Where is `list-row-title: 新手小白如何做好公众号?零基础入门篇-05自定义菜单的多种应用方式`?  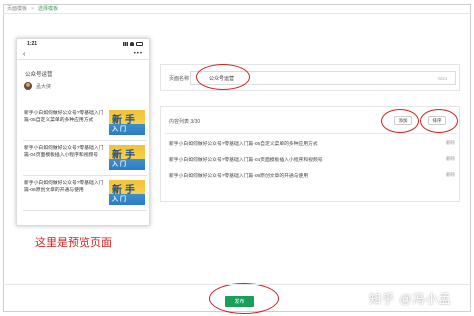 list-row-title: 新手小白如何做好公众号?零基础入门篇-05自定义菜单的多种应用方式 is located at coordinates (243, 144).